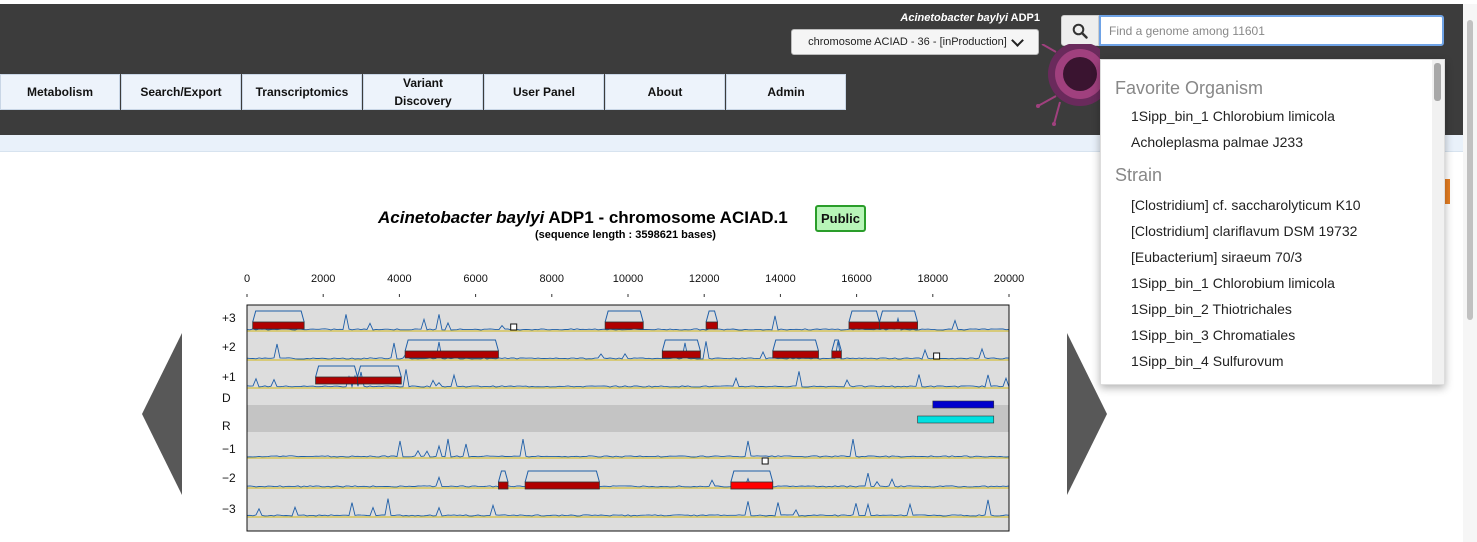 This screenshot has width=1477, height=542. Describe the element at coordinates (1068, 85) in the screenshot. I see `bacterium-logo-icon` at that location.